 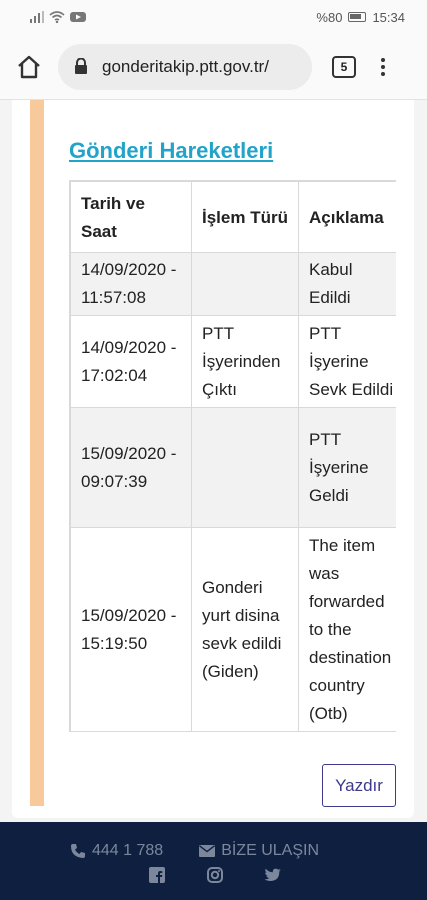 What do you see at coordinates (131, 284) in the screenshot?
I see `cell-date: 14/09/2020 - 11:57:08` at bounding box center [131, 284].